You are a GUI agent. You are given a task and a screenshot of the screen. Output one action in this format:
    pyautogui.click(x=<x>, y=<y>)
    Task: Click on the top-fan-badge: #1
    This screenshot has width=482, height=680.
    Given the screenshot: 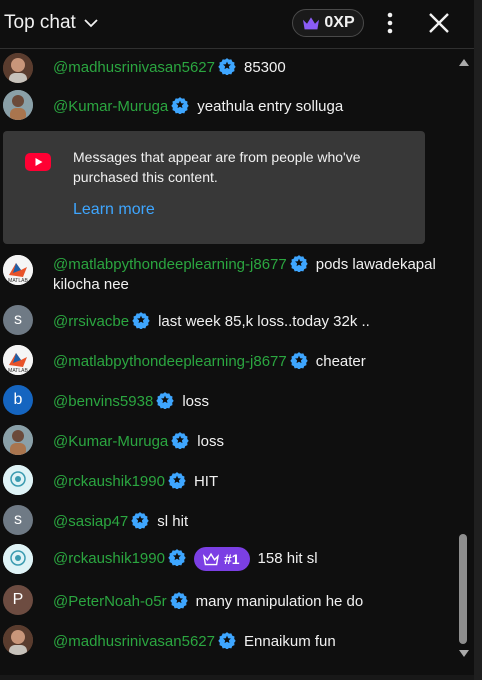 What is the action you would take?
    pyautogui.click(x=221, y=559)
    